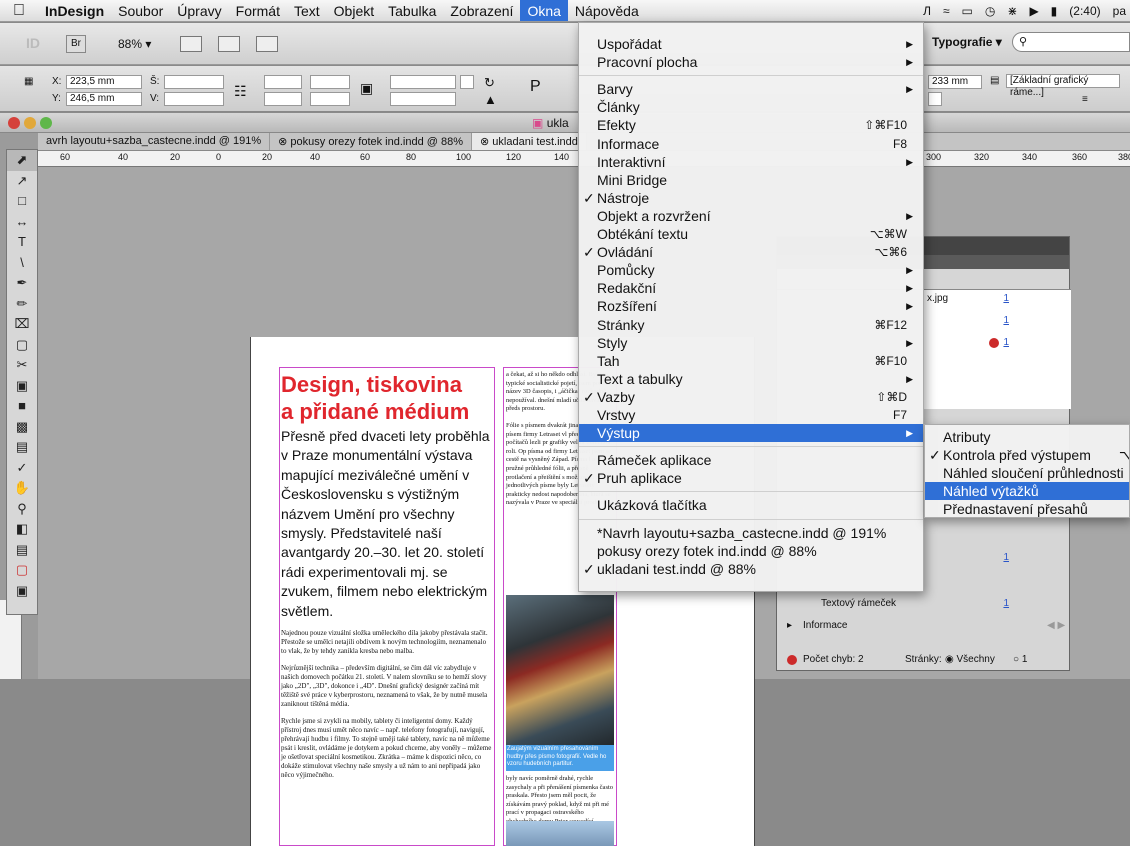 This screenshot has width=1130, height=846. Describe the element at coordinates (751, 505) in the screenshot. I see `menu-item-uk-zkov-tla-tka: Ukázková tlačítka` at that location.